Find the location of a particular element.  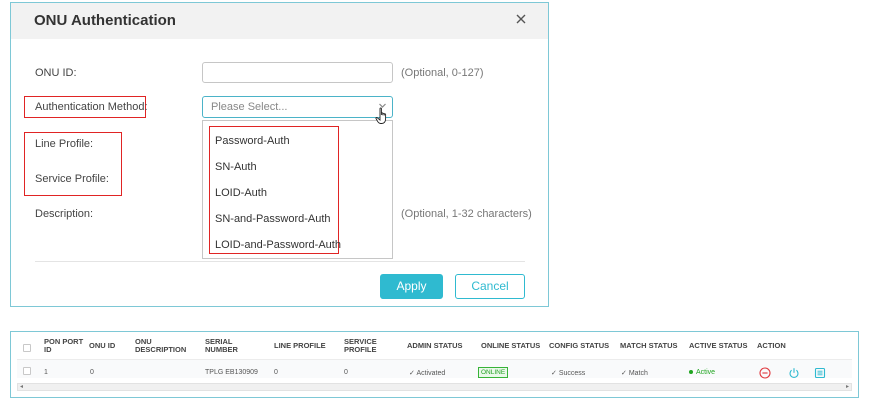

cell-active-status: Active is located at coordinates (702, 372).